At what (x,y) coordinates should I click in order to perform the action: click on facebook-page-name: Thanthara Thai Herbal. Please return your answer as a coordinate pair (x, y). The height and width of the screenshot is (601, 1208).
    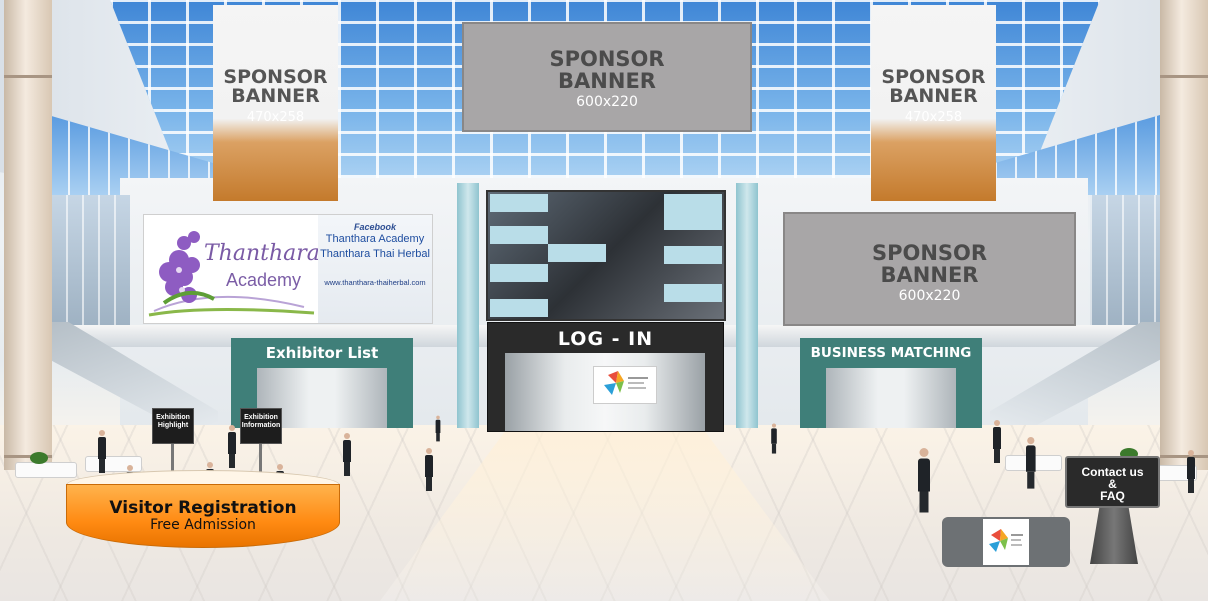
    Looking at the image, I should click on (375, 254).